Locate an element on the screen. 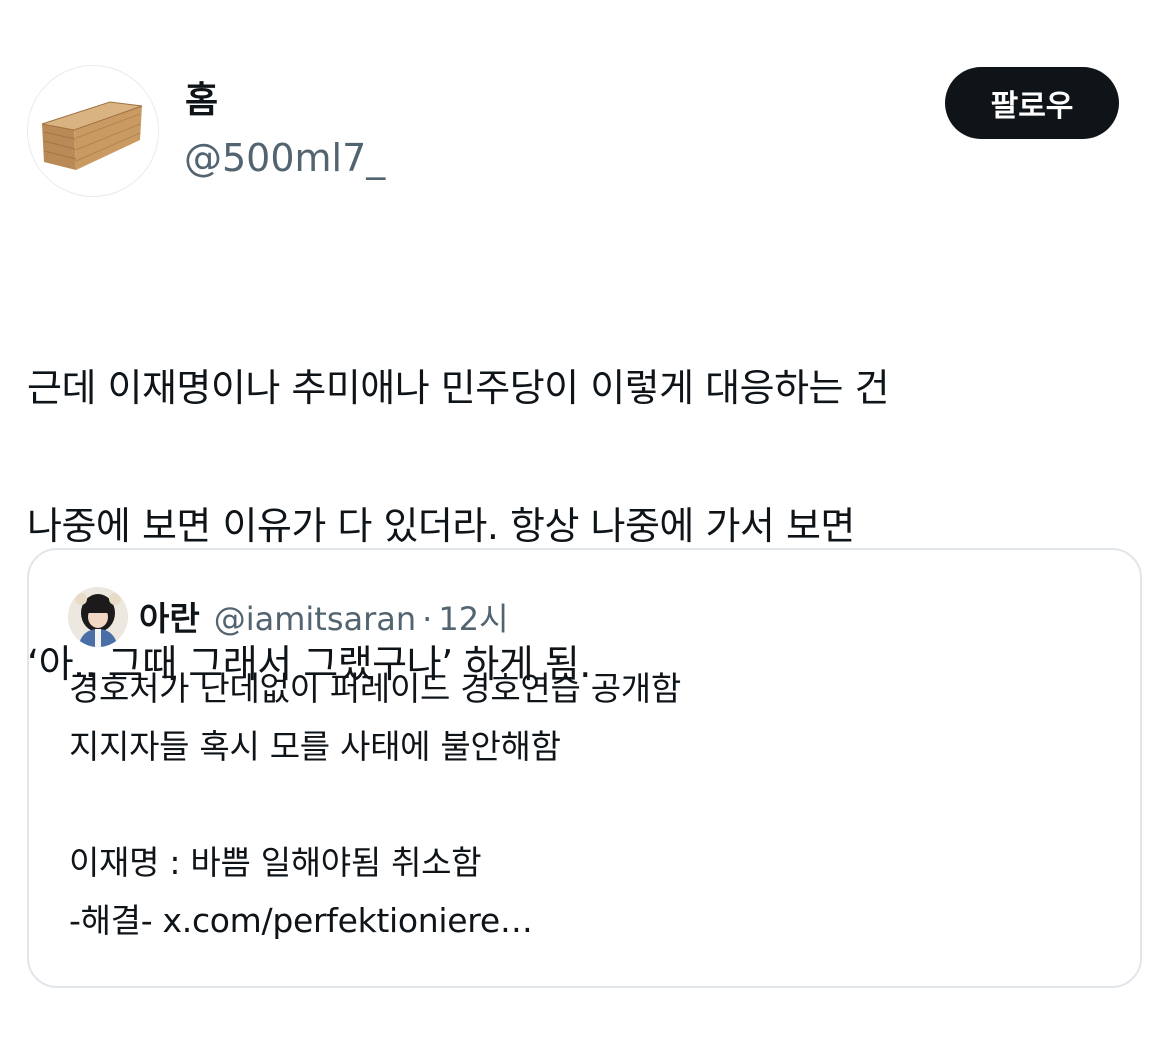  quoted-tweet-header: 아란 @iamitsaran · 12시 is located at coordinates (324, 616).